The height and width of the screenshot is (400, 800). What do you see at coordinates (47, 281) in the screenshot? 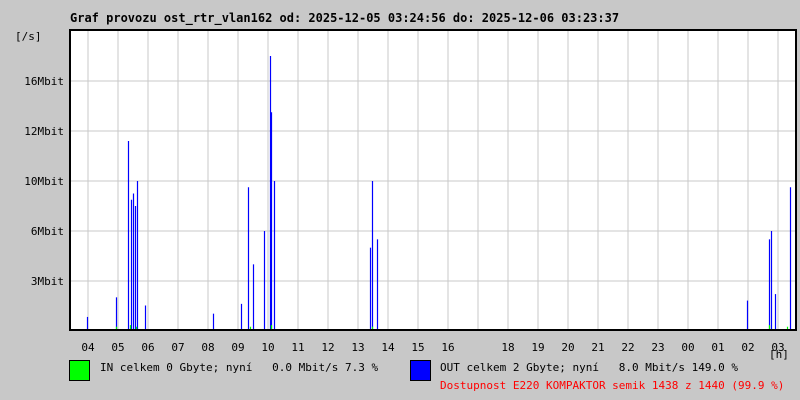
I see `y-tick-label: 3Mbit` at bounding box center [47, 281].